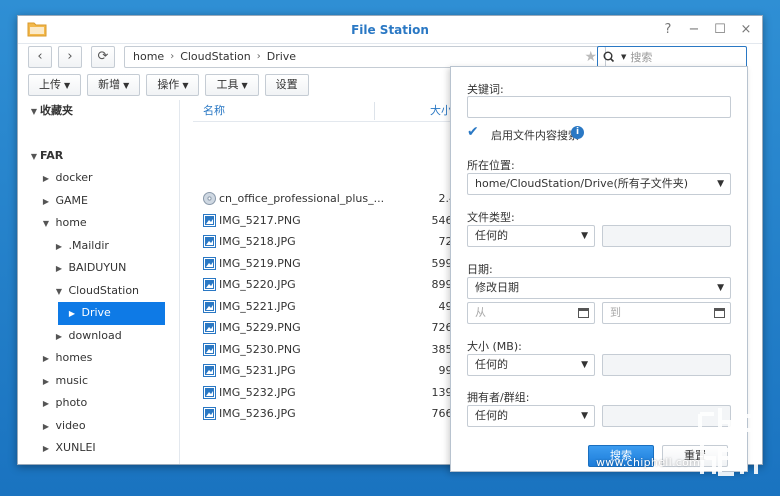 This screenshot has width=780, height=496. Describe the element at coordinates (98, 358) in the screenshot. I see `sidebar-item-homes: ▶ homes` at that location.